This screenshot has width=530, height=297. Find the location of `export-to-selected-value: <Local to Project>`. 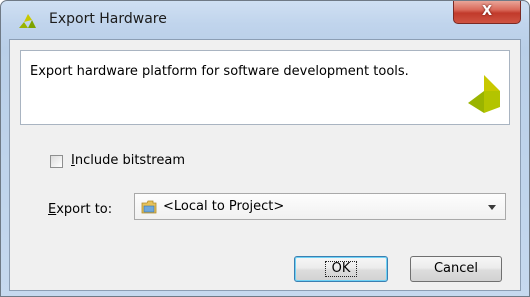

export-to-selected-value: <Local to Project> is located at coordinates (224, 206).